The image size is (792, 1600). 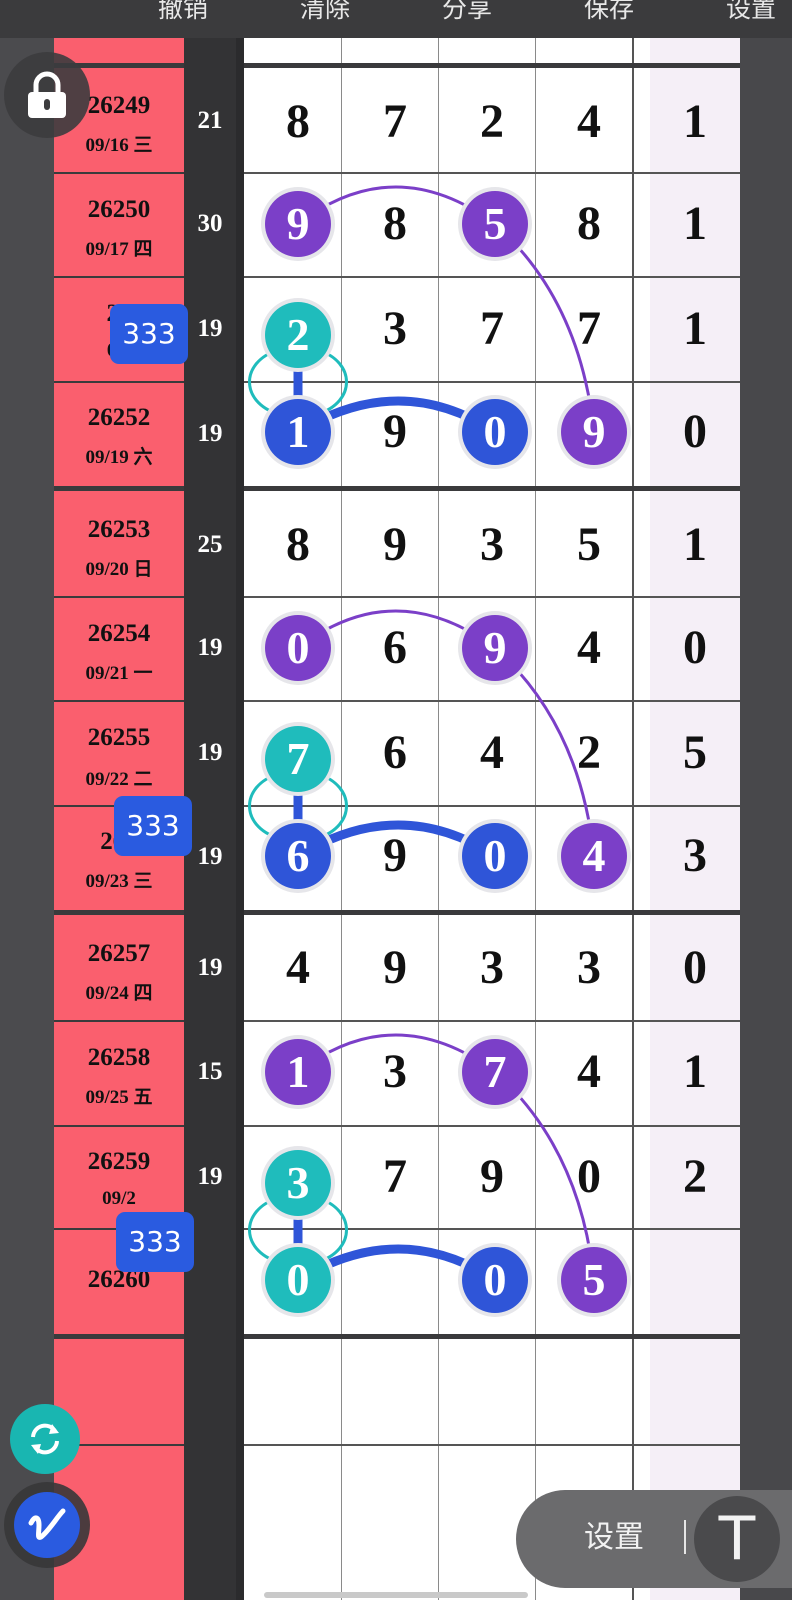 What do you see at coordinates (589, 545) in the screenshot?
I see `digit-cell: 5` at bounding box center [589, 545].